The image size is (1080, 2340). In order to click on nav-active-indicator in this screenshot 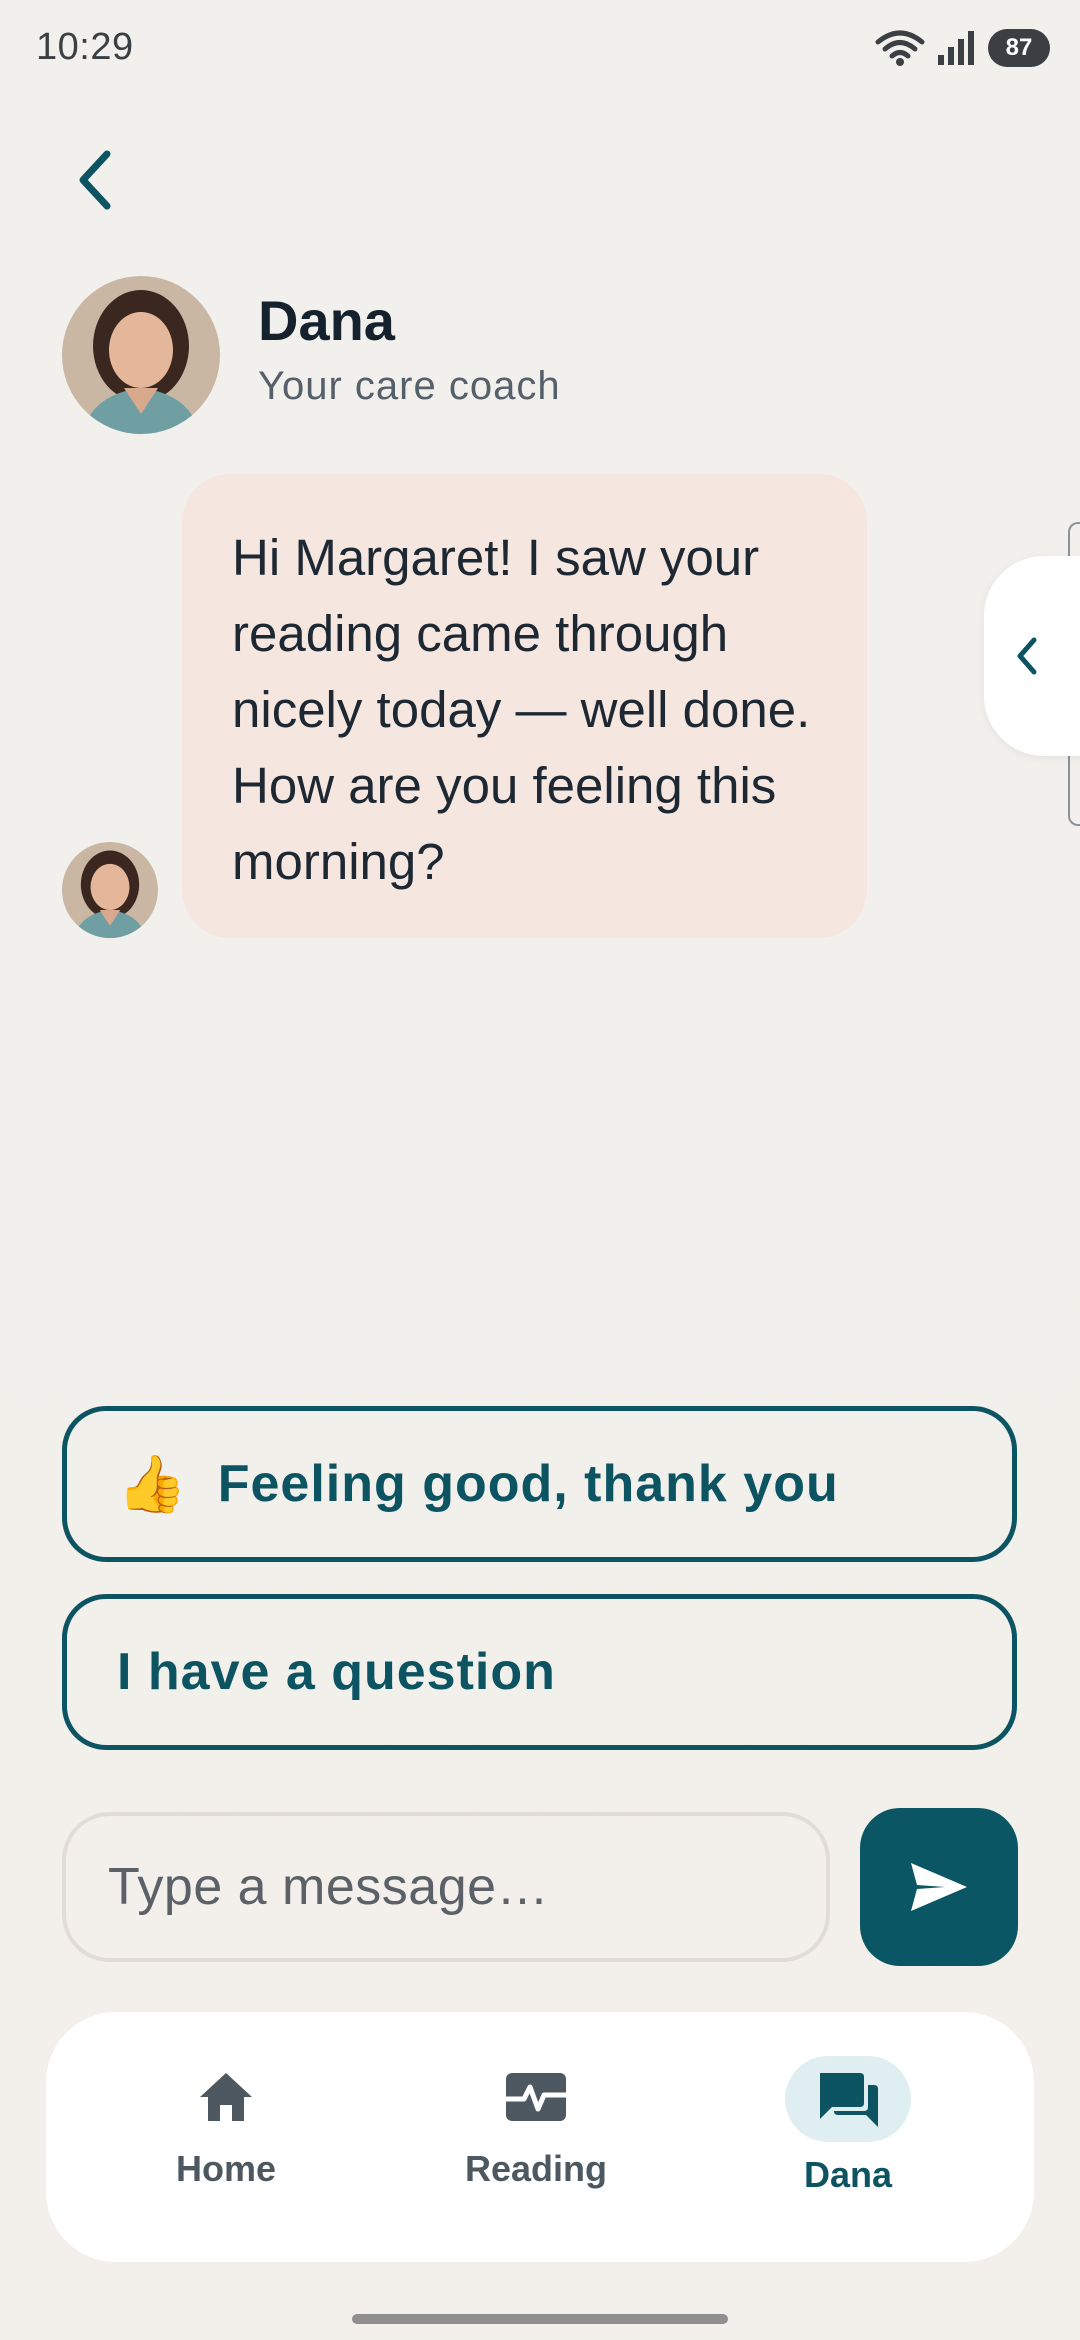, I will do `click(848, 2099)`.